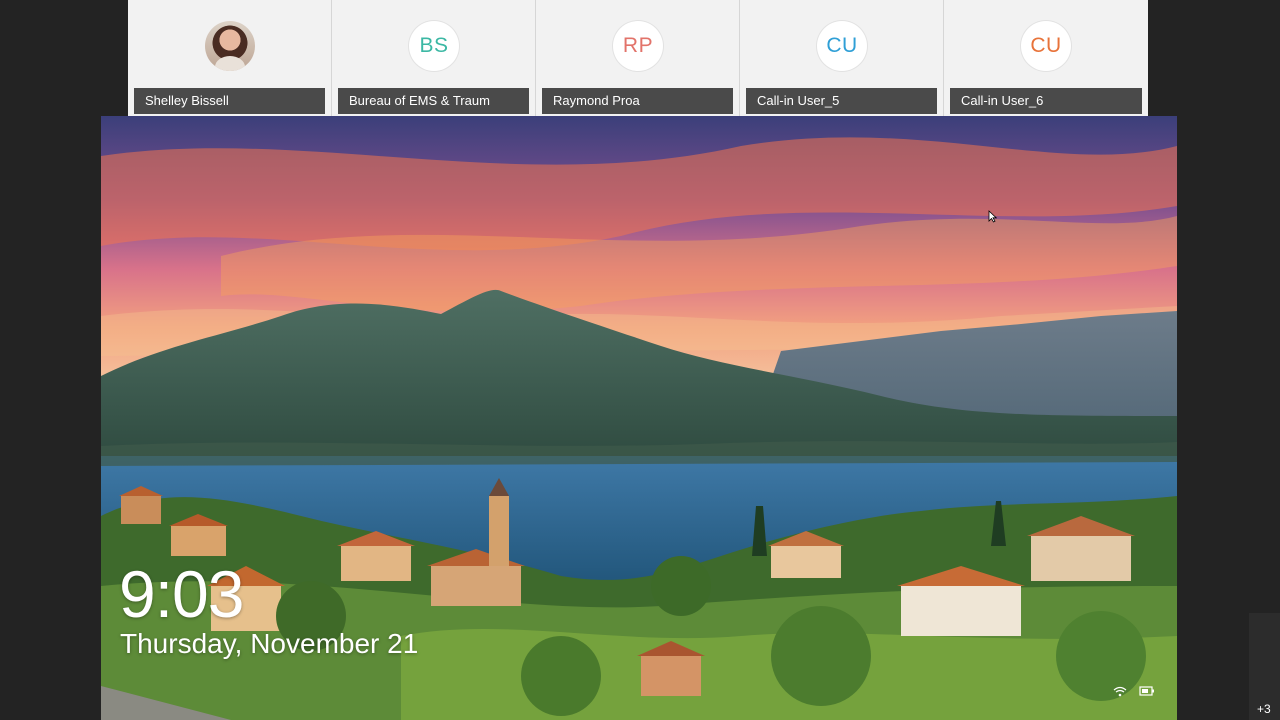 This screenshot has width=1280, height=720. Describe the element at coordinates (1134, 693) in the screenshot. I see `lock-screen-status-tray` at that location.